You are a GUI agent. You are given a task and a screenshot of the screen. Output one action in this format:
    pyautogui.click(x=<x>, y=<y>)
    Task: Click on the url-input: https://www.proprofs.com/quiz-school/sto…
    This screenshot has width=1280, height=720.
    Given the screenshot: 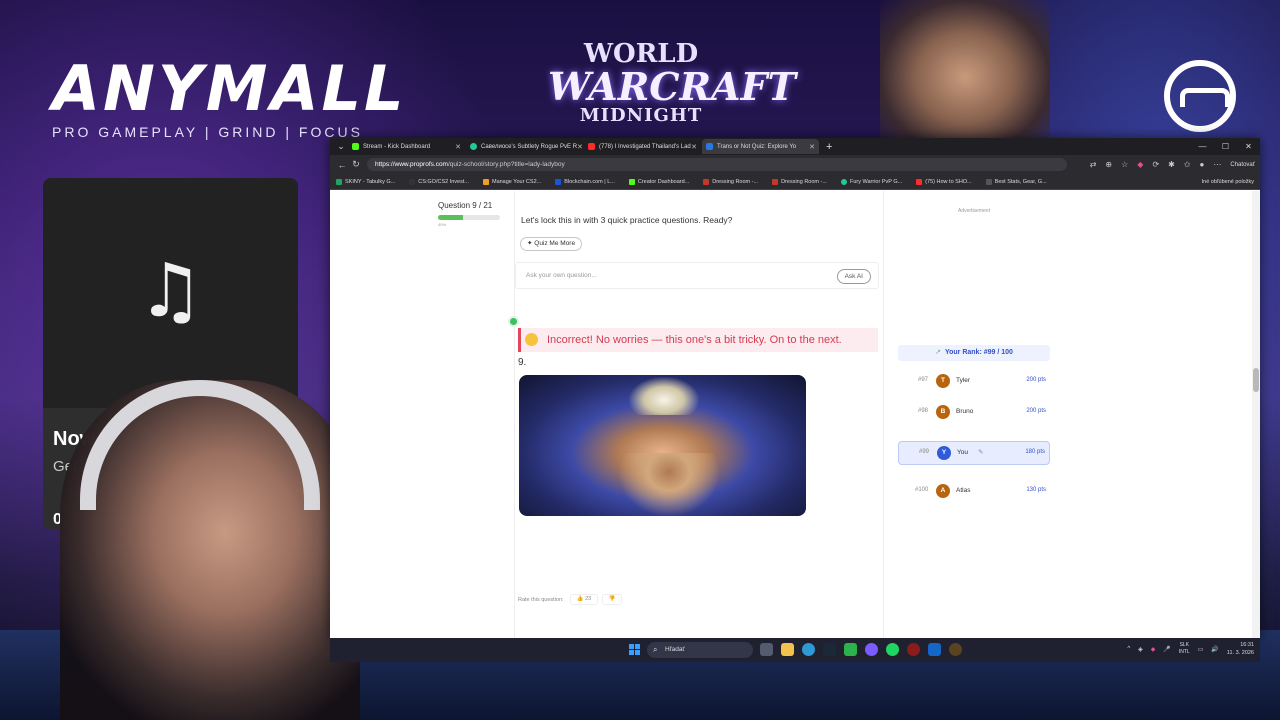 What is the action you would take?
    pyautogui.click(x=717, y=164)
    